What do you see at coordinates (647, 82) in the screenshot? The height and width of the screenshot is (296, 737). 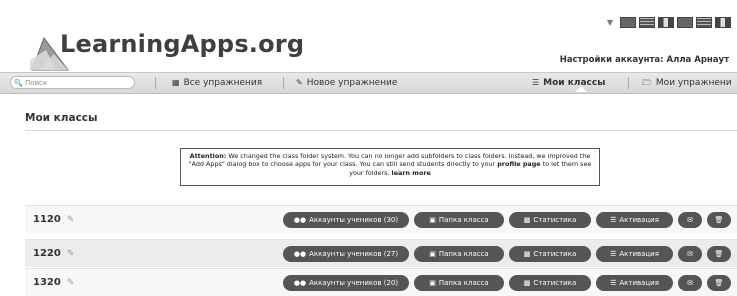 I see `folder-icon: 🗁` at bounding box center [647, 82].